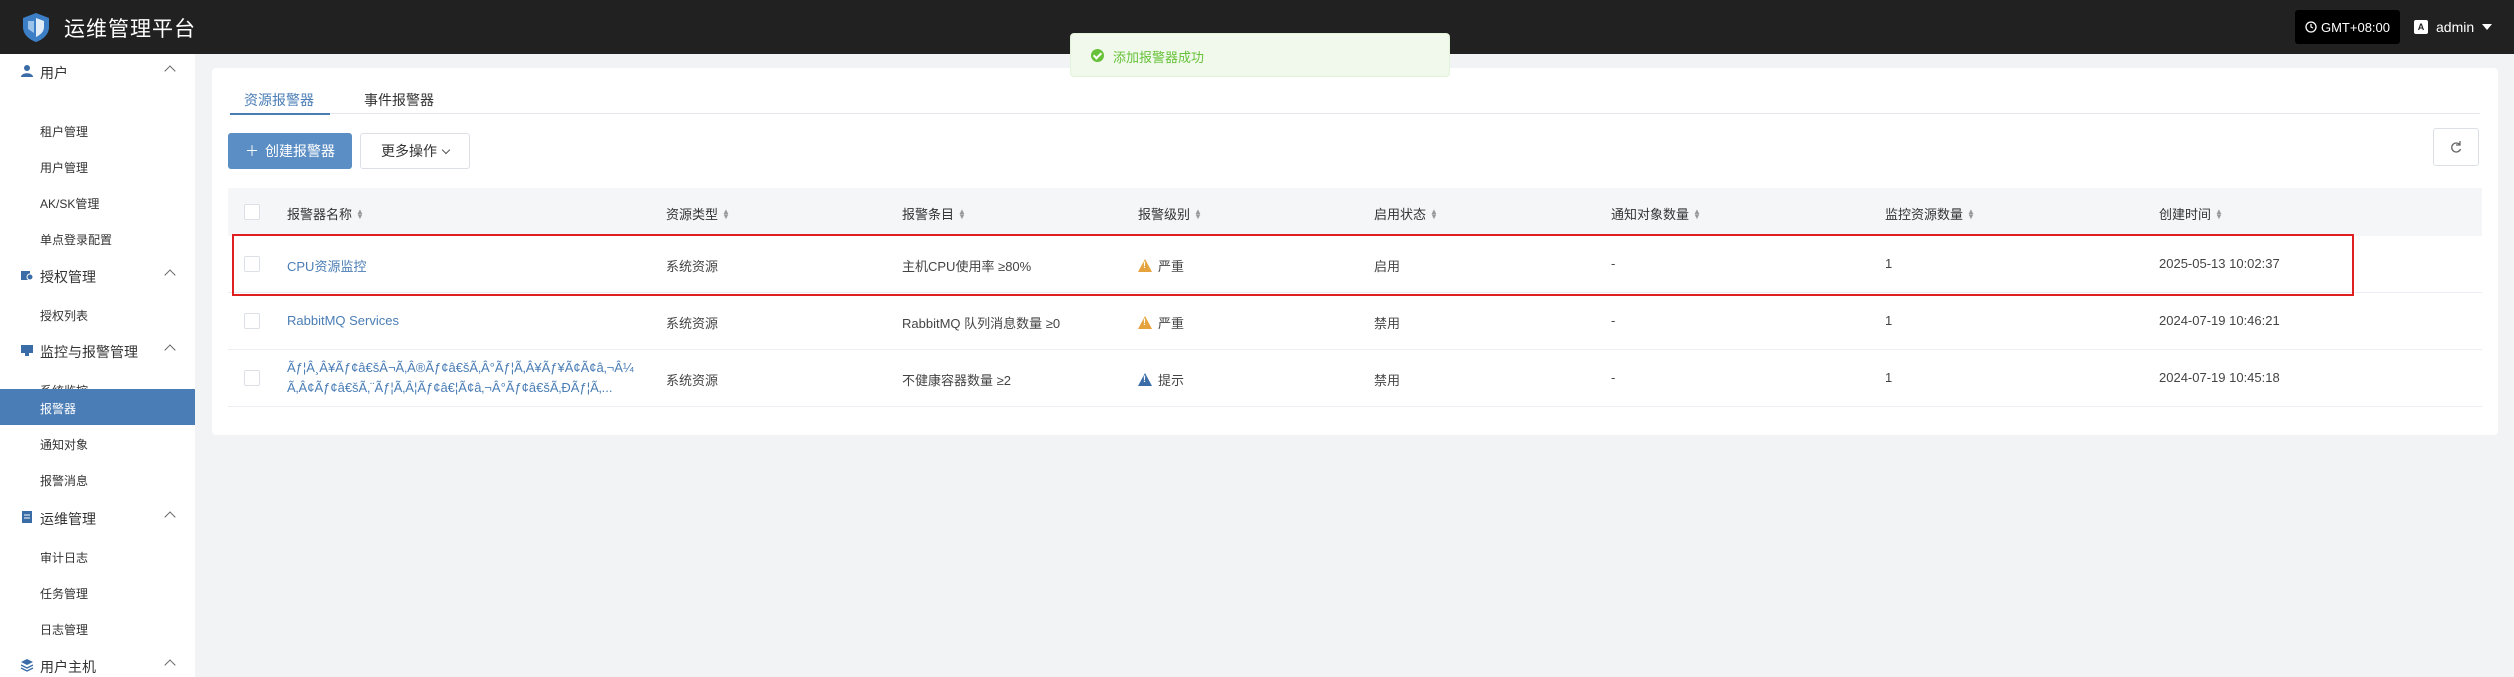 This screenshot has height=677, width=2514. Describe the element at coordinates (981, 323) in the screenshot. I see `alarm-condition: RabbitMQ 队列消息数量 ≥0` at that location.